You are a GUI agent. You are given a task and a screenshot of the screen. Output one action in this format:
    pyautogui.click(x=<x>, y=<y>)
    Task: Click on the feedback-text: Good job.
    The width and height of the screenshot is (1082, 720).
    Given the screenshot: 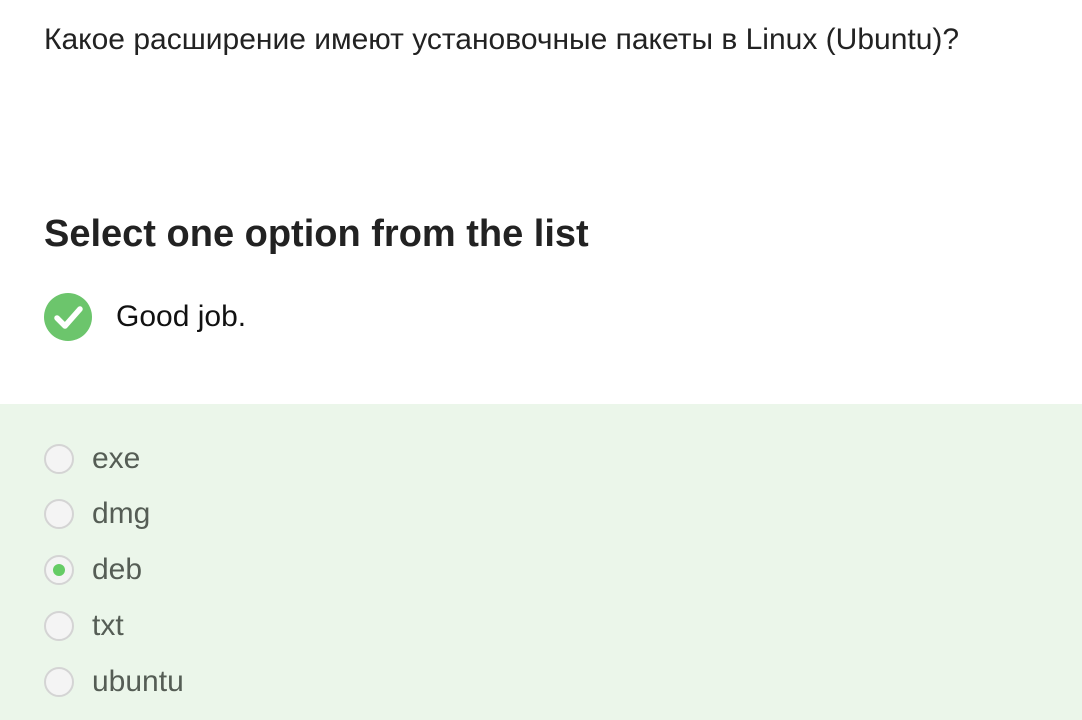 What is the action you would take?
    pyautogui.click(x=181, y=316)
    